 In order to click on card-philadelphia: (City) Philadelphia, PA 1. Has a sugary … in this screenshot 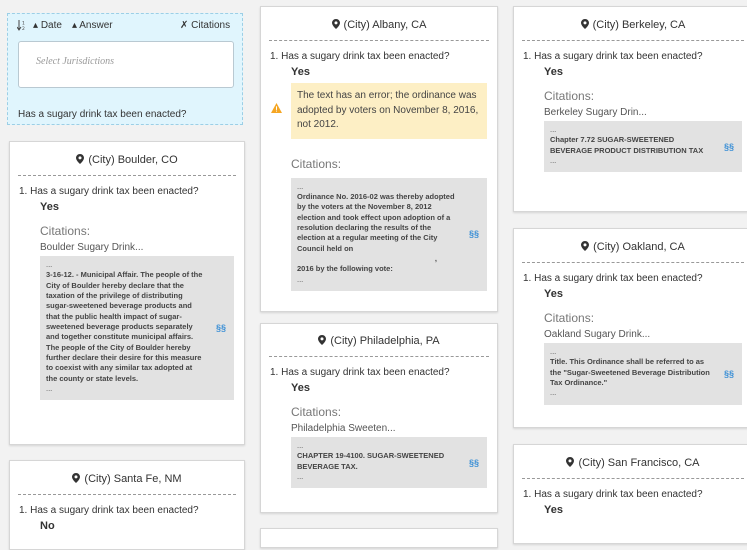, I will do `click(379, 418)`.